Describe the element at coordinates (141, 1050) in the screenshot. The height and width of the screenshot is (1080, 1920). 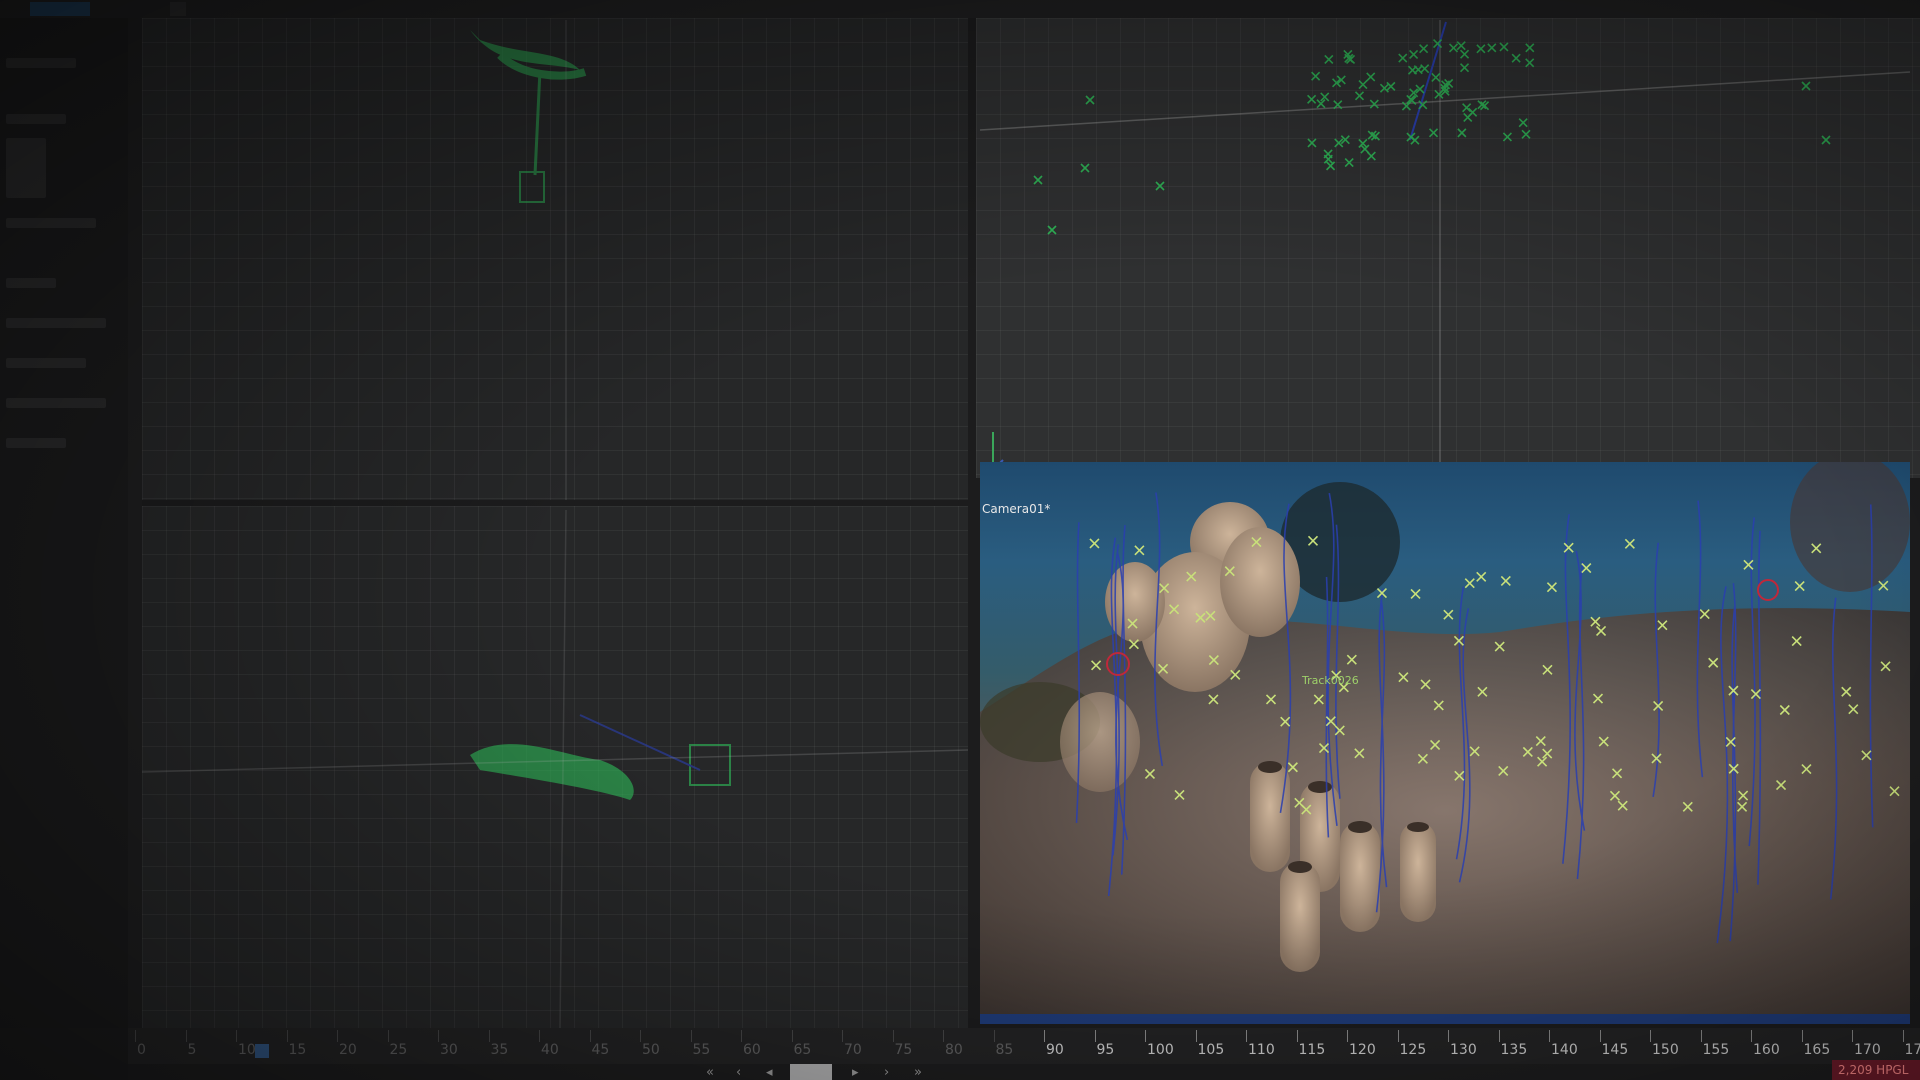
I see `timeline-tick-label: 0` at that location.